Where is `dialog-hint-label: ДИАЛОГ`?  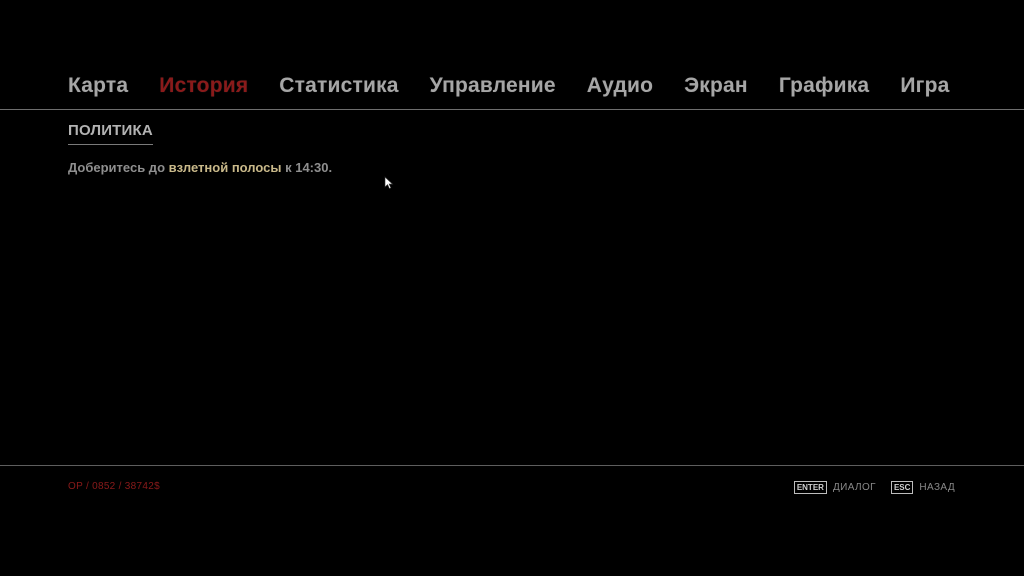 dialog-hint-label: ДИАЛОГ is located at coordinates (854, 487).